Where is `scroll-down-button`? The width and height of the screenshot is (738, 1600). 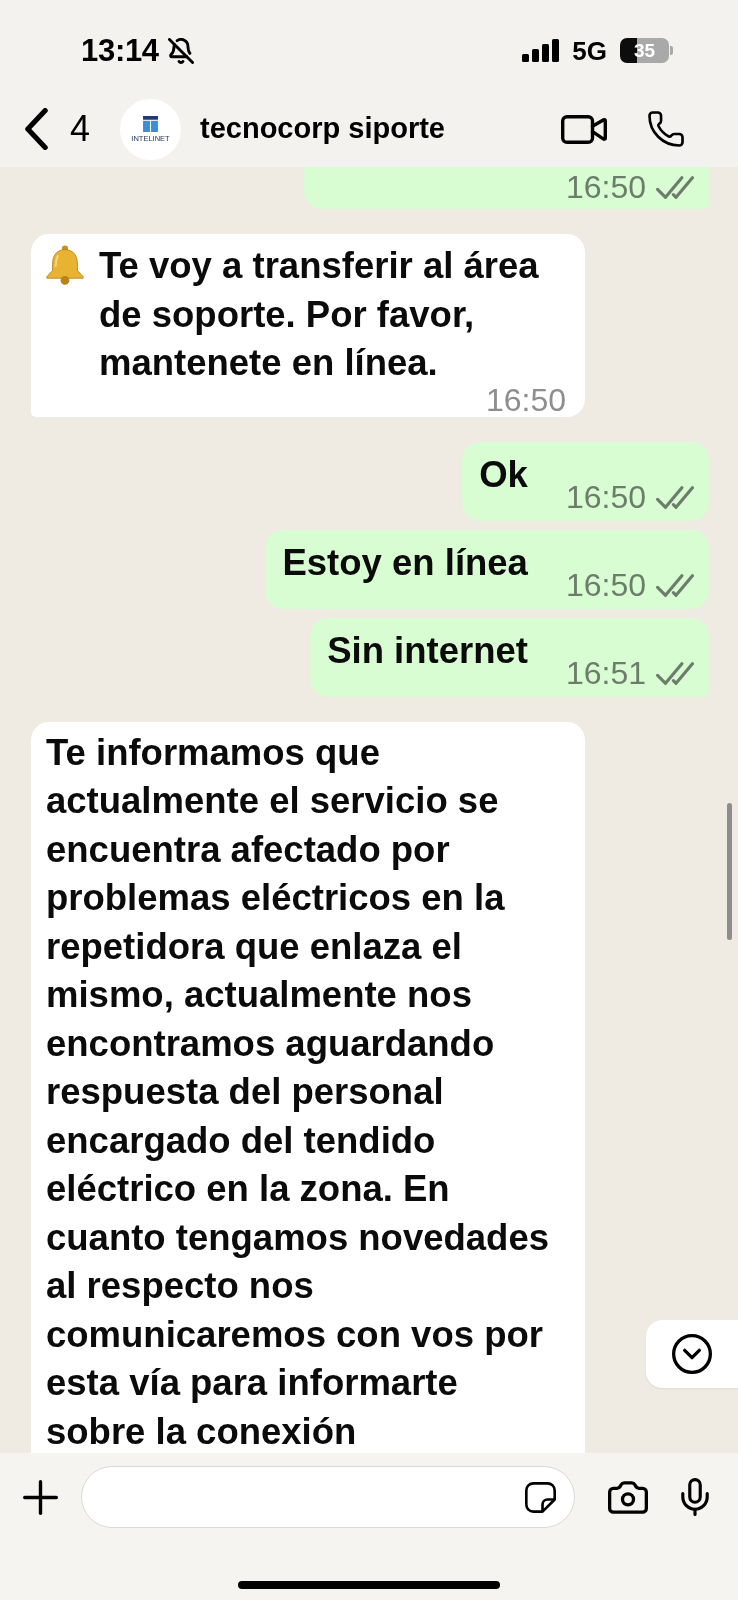
scroll-down-button is located at coordinates (692, 1354).